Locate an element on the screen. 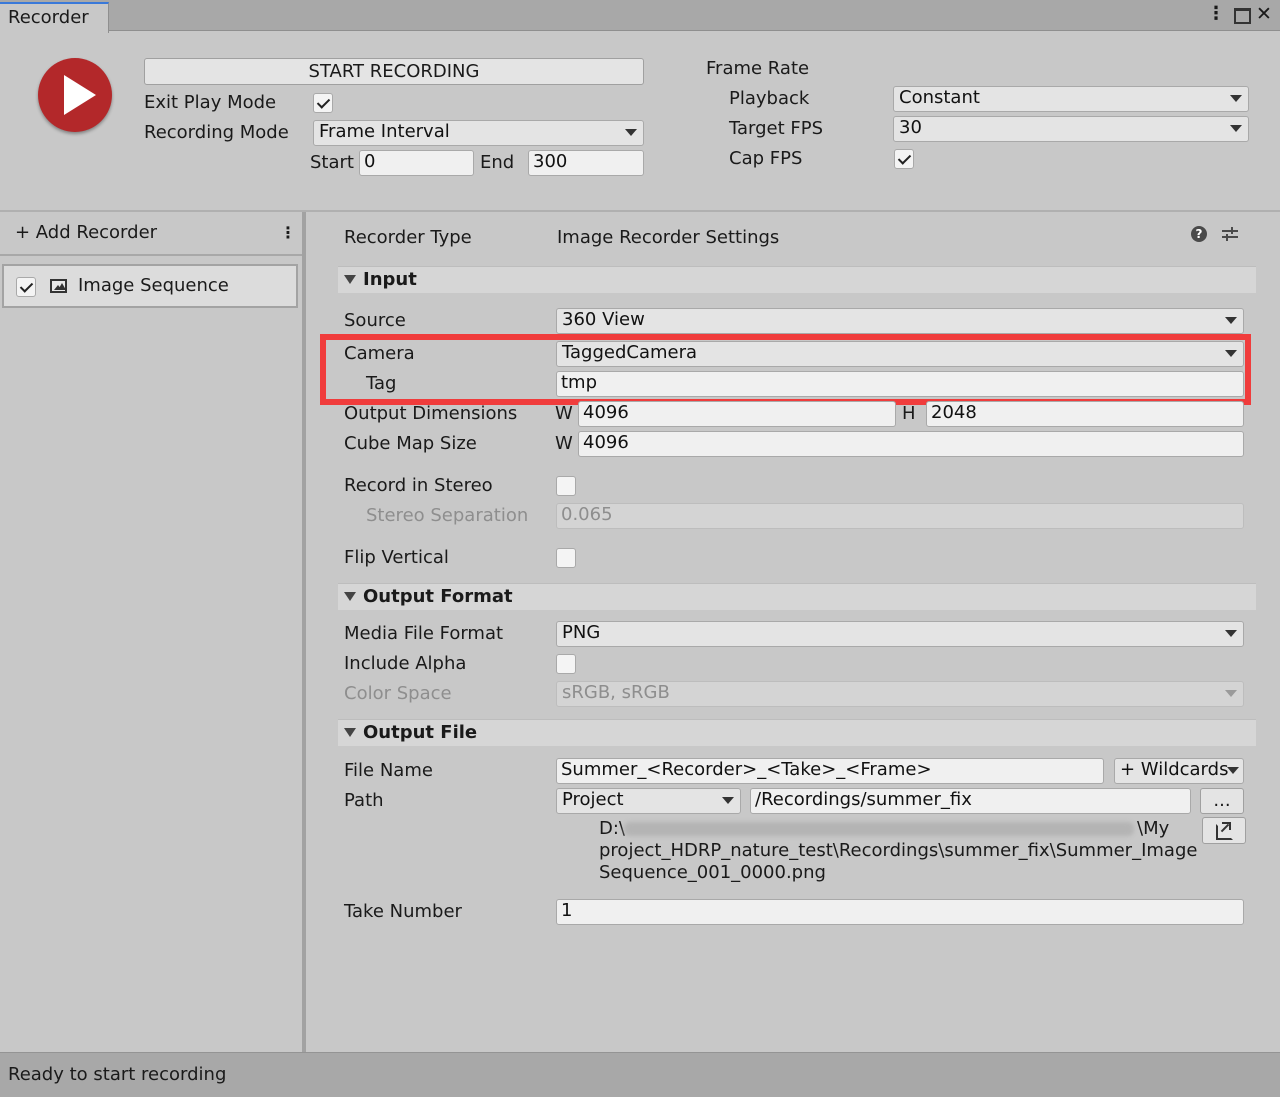  flip-vertical-checkbox is located at coordinates (566, 558).